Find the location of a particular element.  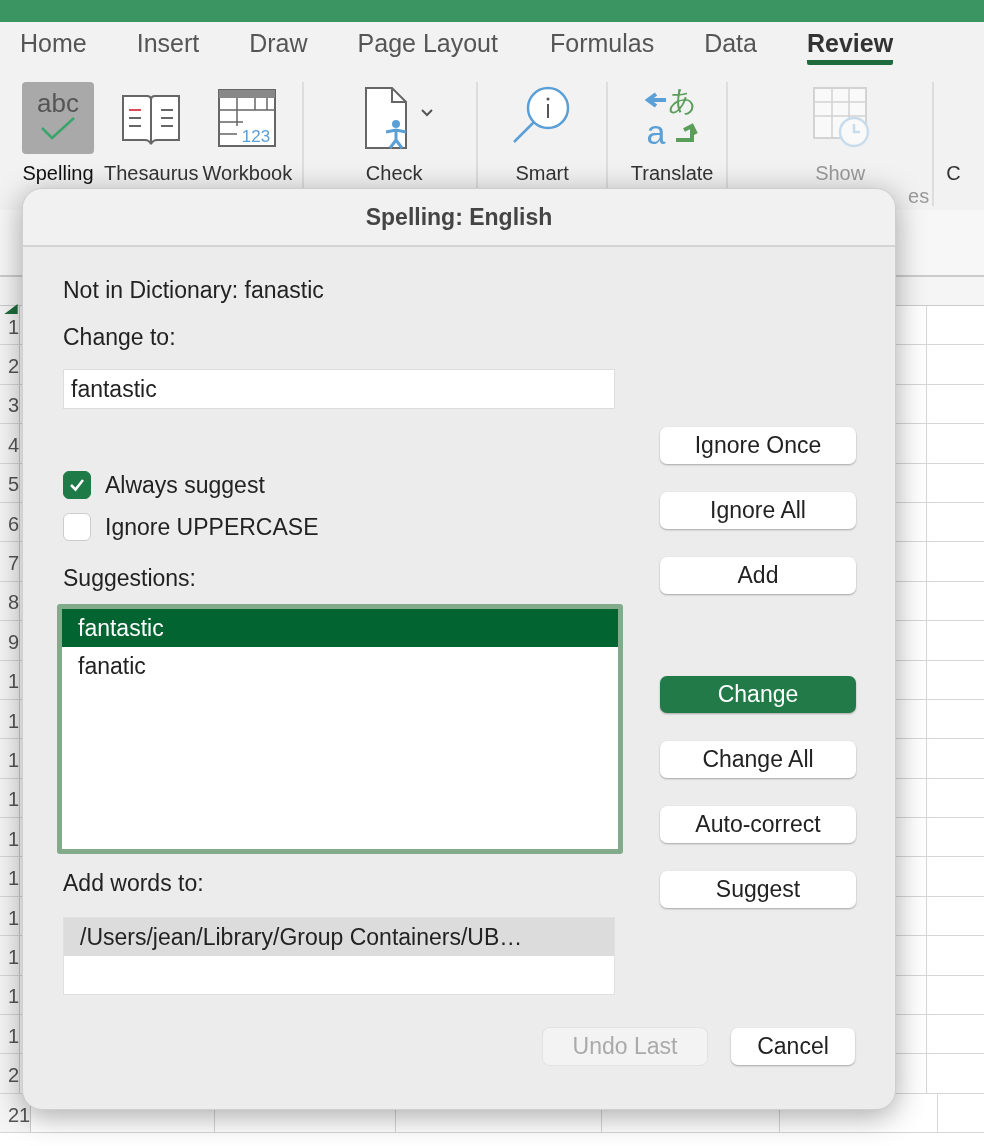

ribbon-label: es is located at coordinates (919, 196).